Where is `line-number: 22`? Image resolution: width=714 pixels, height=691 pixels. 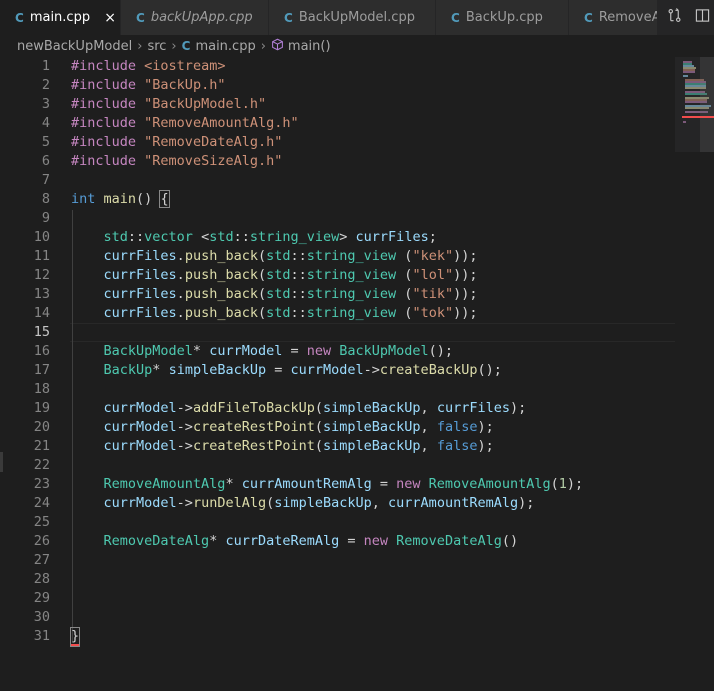 line-number: 22 is located at coordinates (41, 465).